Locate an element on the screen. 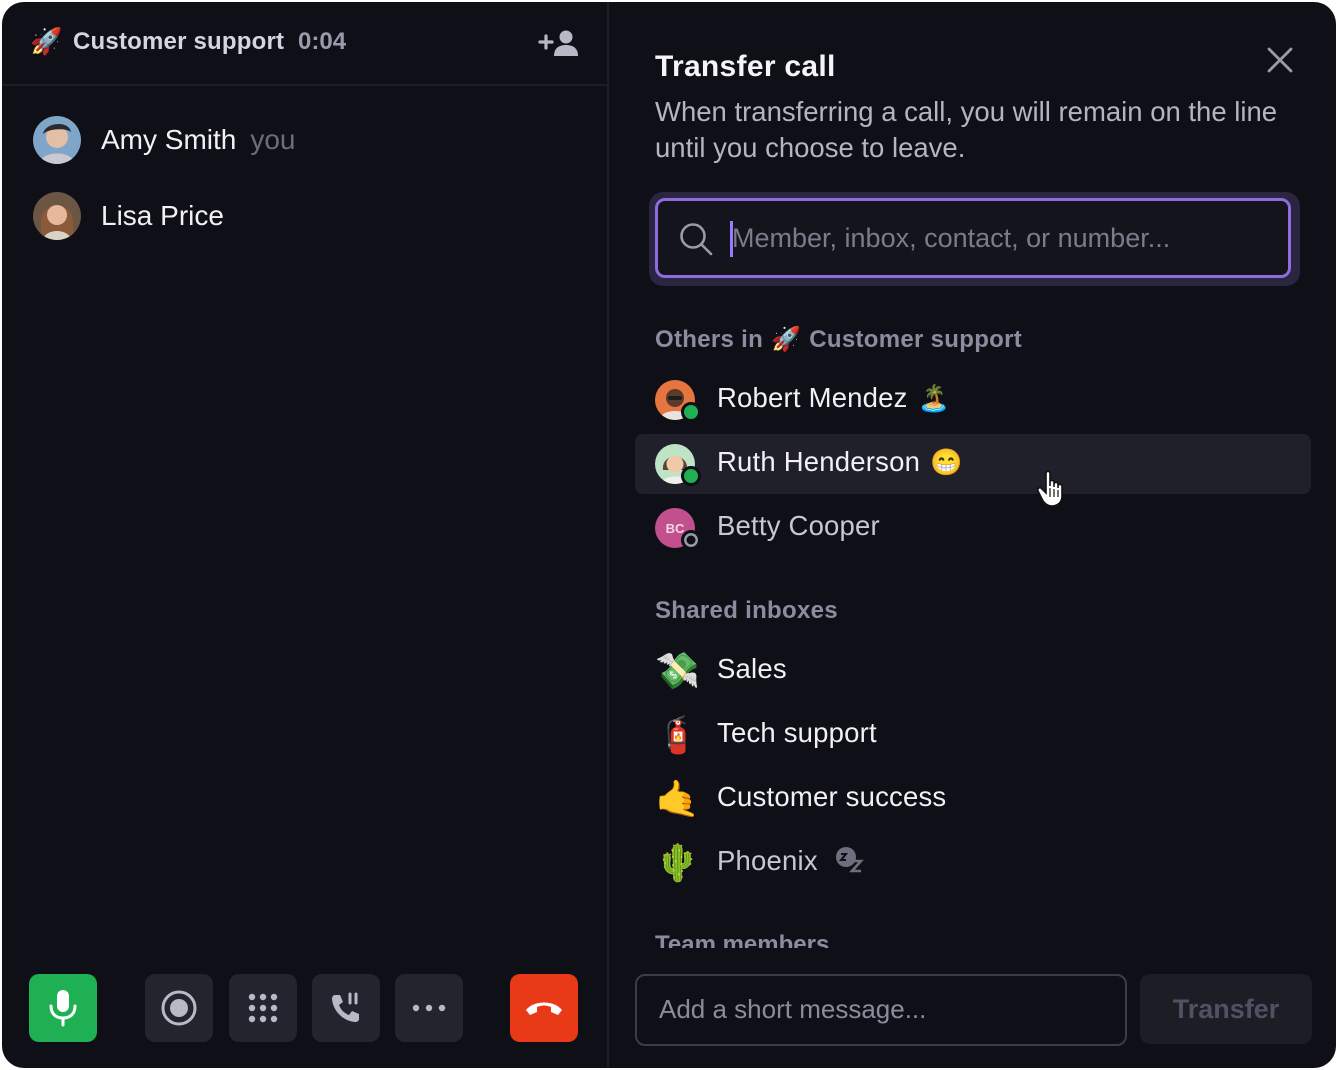 Image resolution: width=1338 pixels, height=1070 pixels. call-timer: 0:04 is located at coordinates (322, 41).